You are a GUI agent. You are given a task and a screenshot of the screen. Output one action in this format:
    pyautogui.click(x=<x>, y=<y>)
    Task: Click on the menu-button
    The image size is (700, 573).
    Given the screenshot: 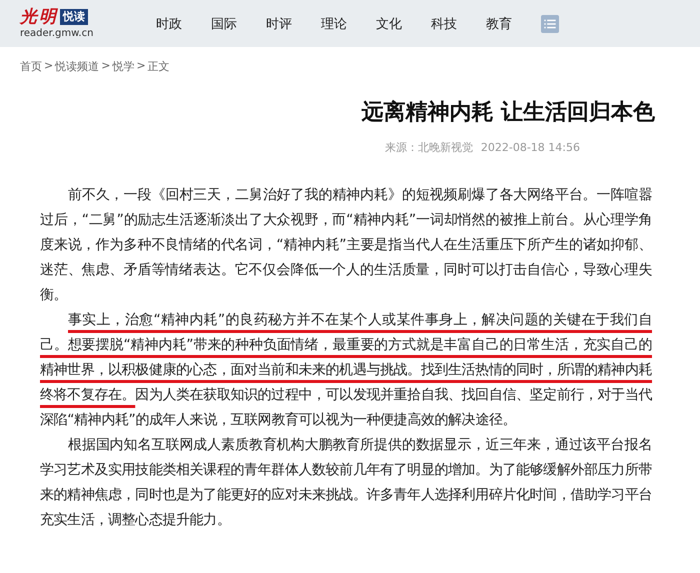 What is the action you would take?
    pyautogui.click(x=550, y=23)
    